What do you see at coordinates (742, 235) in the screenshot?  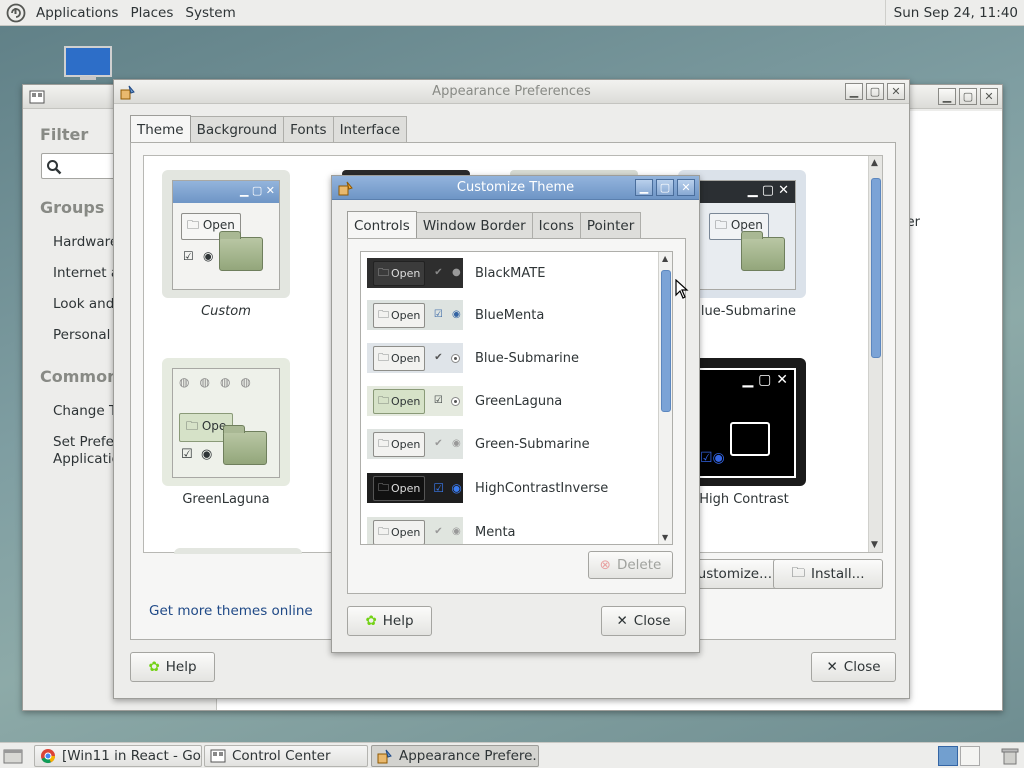 I see `blue-submarine-preview: ▁ ▢ ✕ 🗀 Open` at bounding box center [742, 235].